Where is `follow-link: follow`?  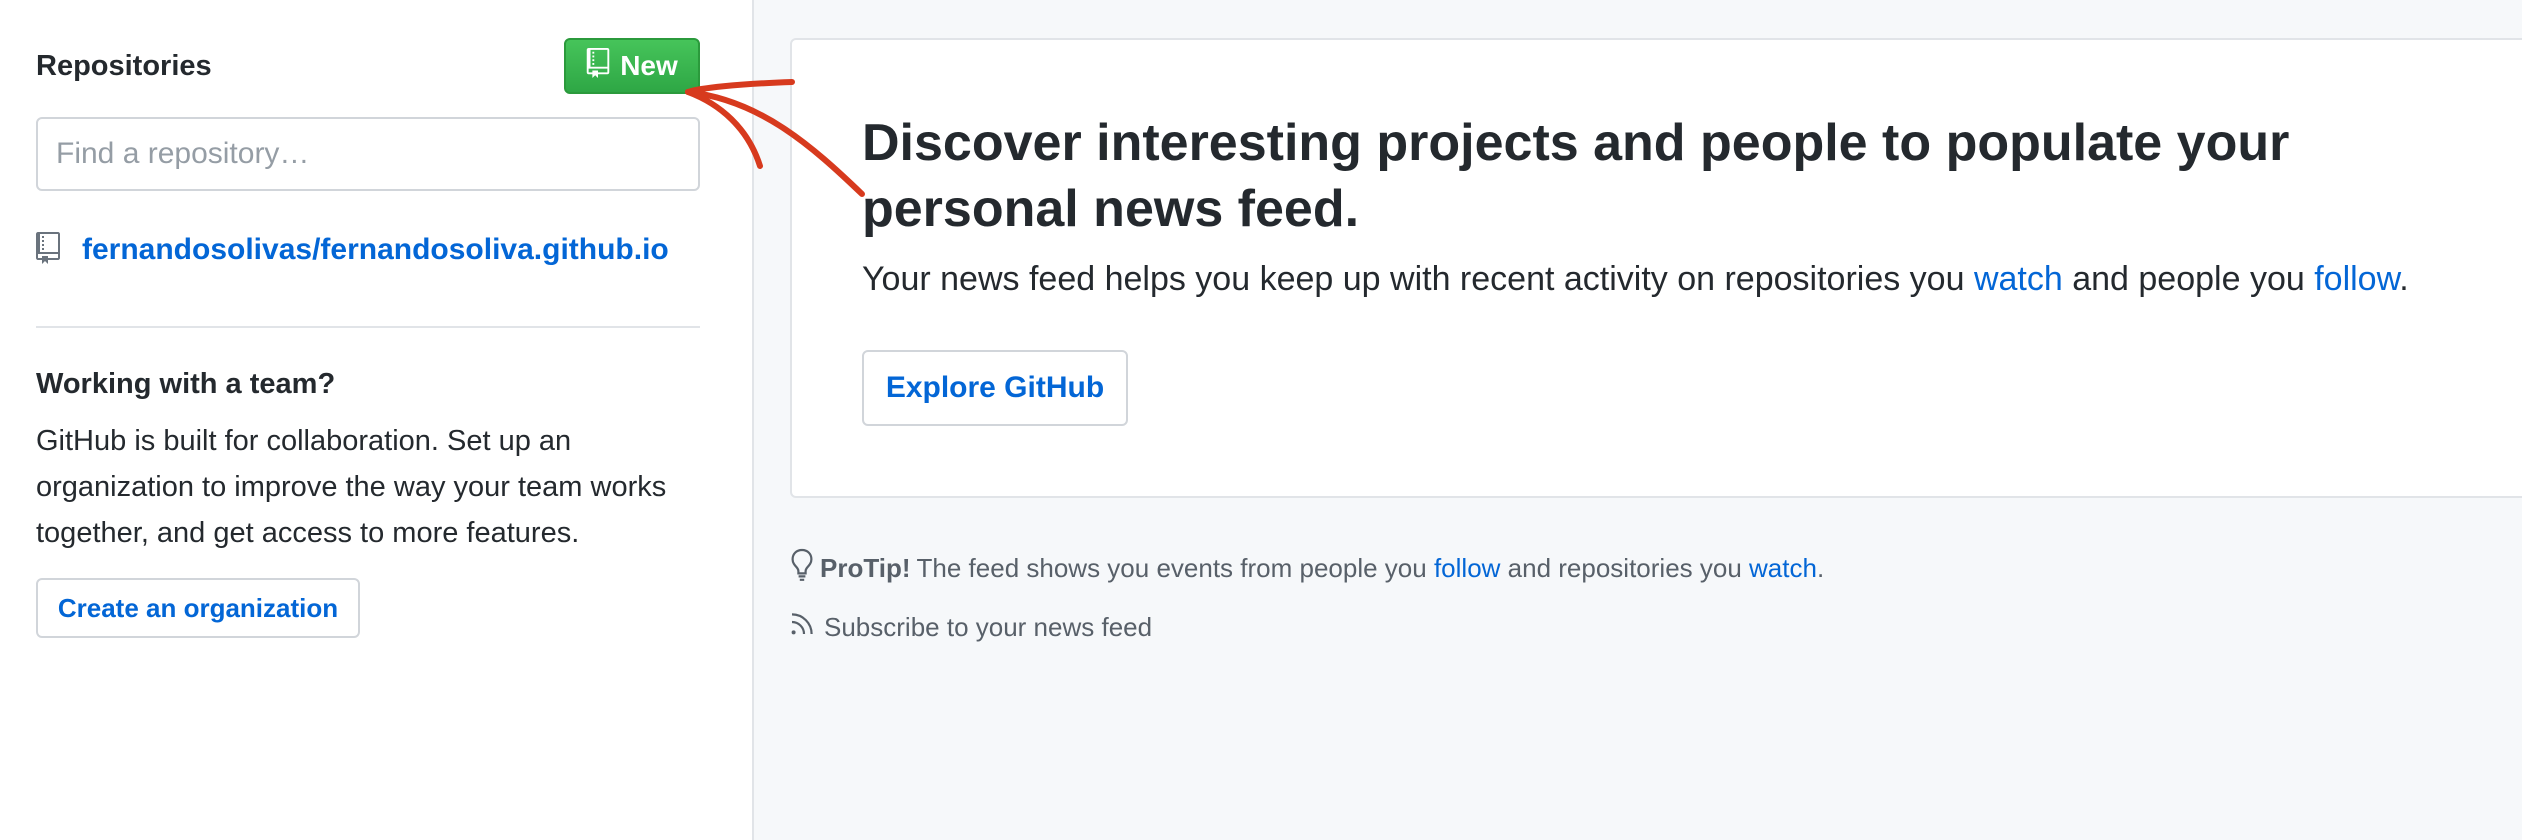
follow-link: follow is located at coordinates (2356, 279).